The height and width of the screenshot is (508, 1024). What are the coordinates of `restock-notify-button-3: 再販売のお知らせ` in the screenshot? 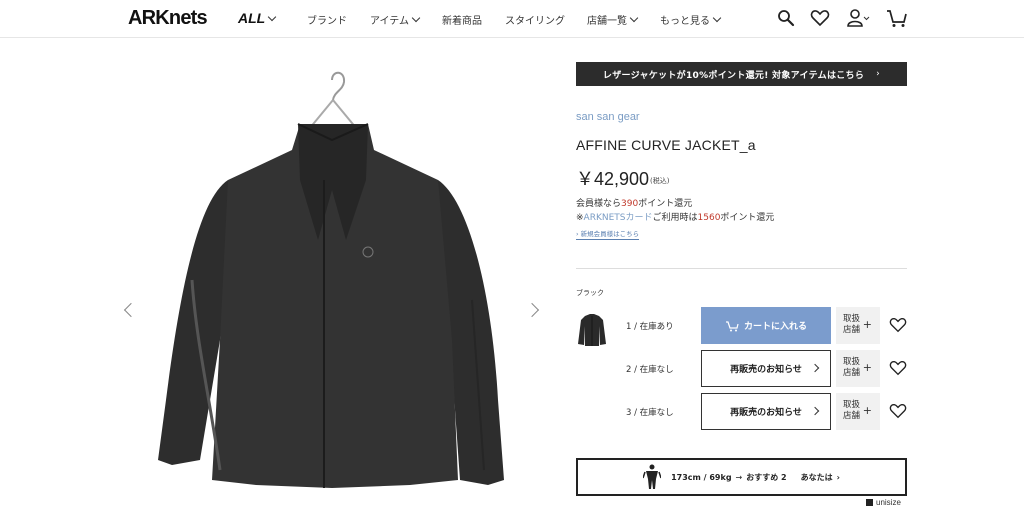 It's located at (766, 411).